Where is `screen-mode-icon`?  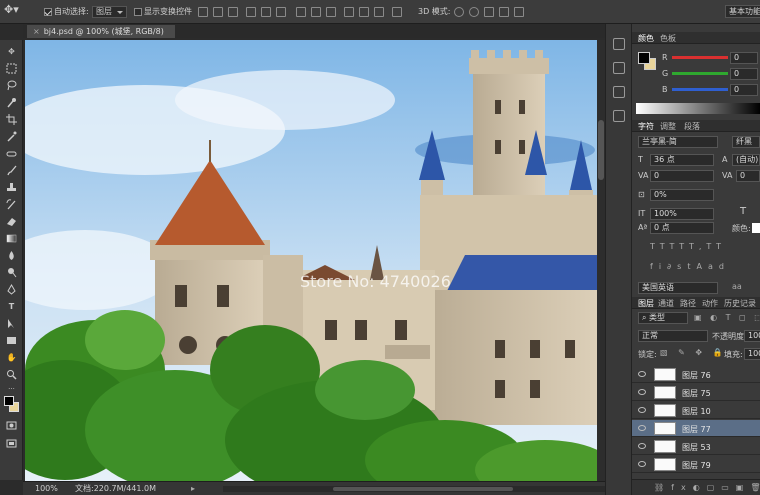 screen-mode-icon is located at coordinates (11, 443).